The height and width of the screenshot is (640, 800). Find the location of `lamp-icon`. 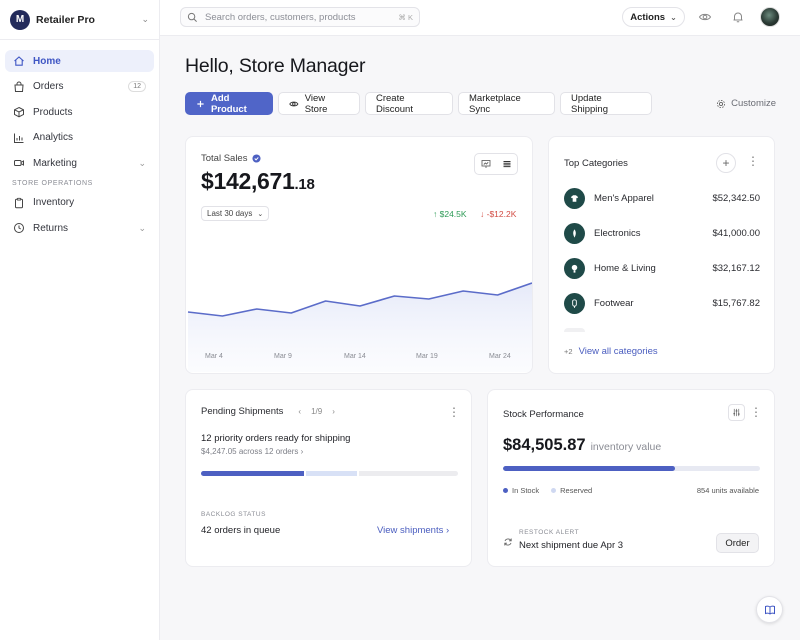

lamp-icon is located at coordinates (574, 268).